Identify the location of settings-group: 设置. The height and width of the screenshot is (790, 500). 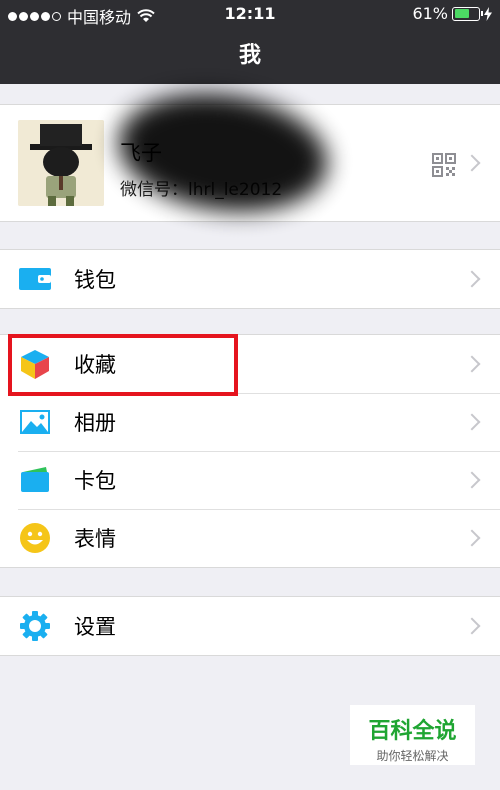
(250, 626).